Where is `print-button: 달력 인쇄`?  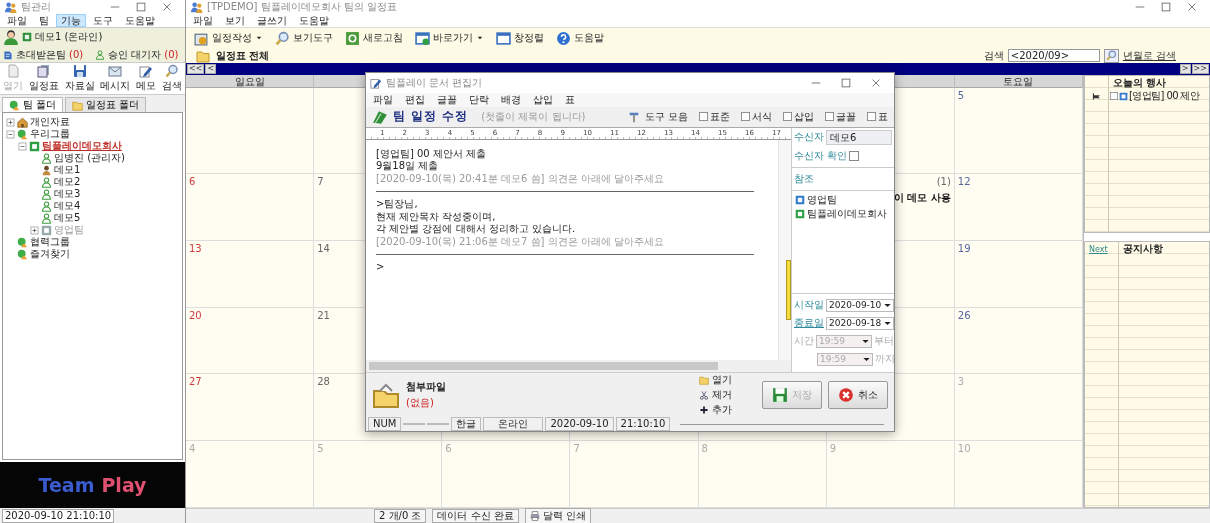 print-button: 달력 인쇄 is located at coordinates (557, 515).